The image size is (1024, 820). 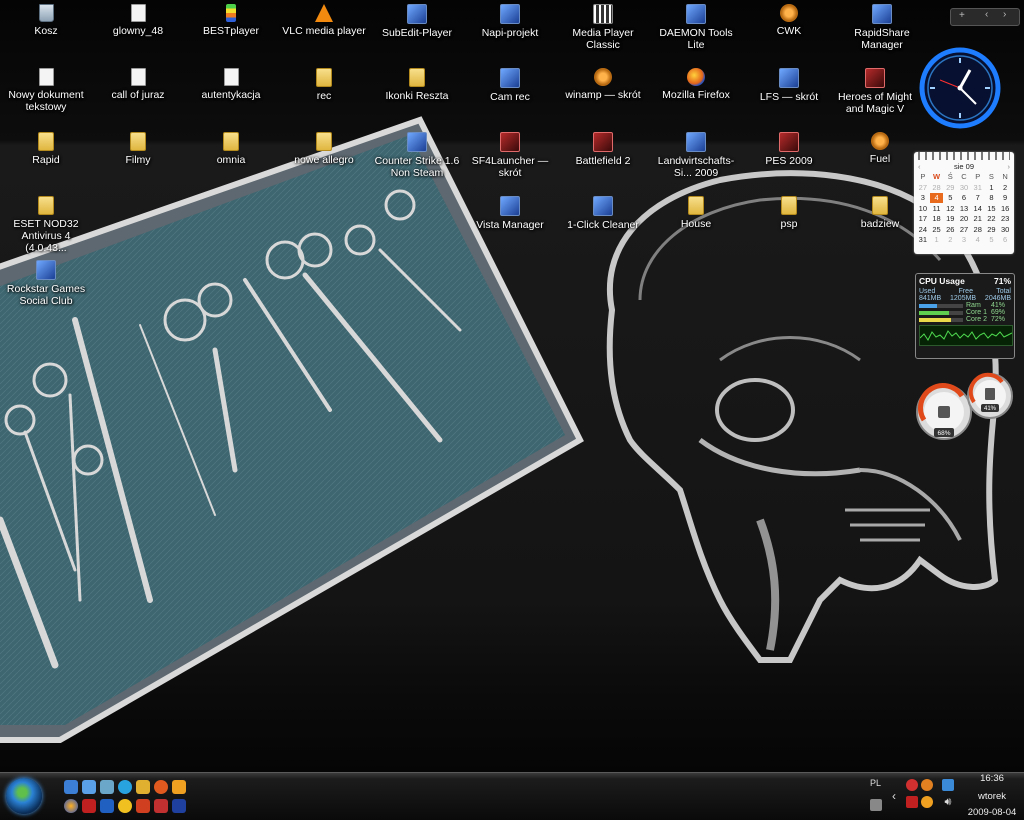 What do you see at coordinates (882, 27) in the screenshot?
I see `desktop-icon-rapidshare-manager: RapidShare Manager` at bounding box center [882, 27].